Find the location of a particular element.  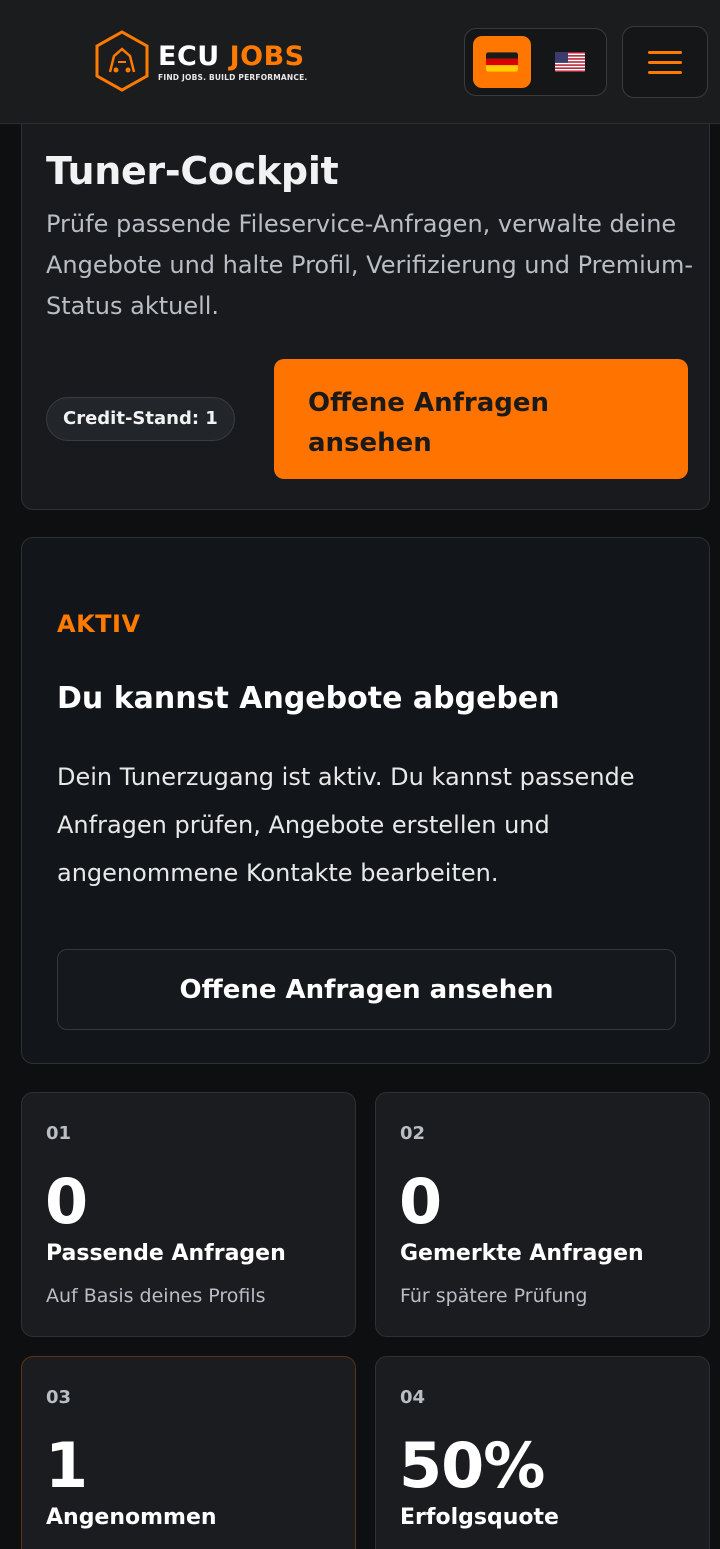

language-de-button is located at coordinates (502, 62).